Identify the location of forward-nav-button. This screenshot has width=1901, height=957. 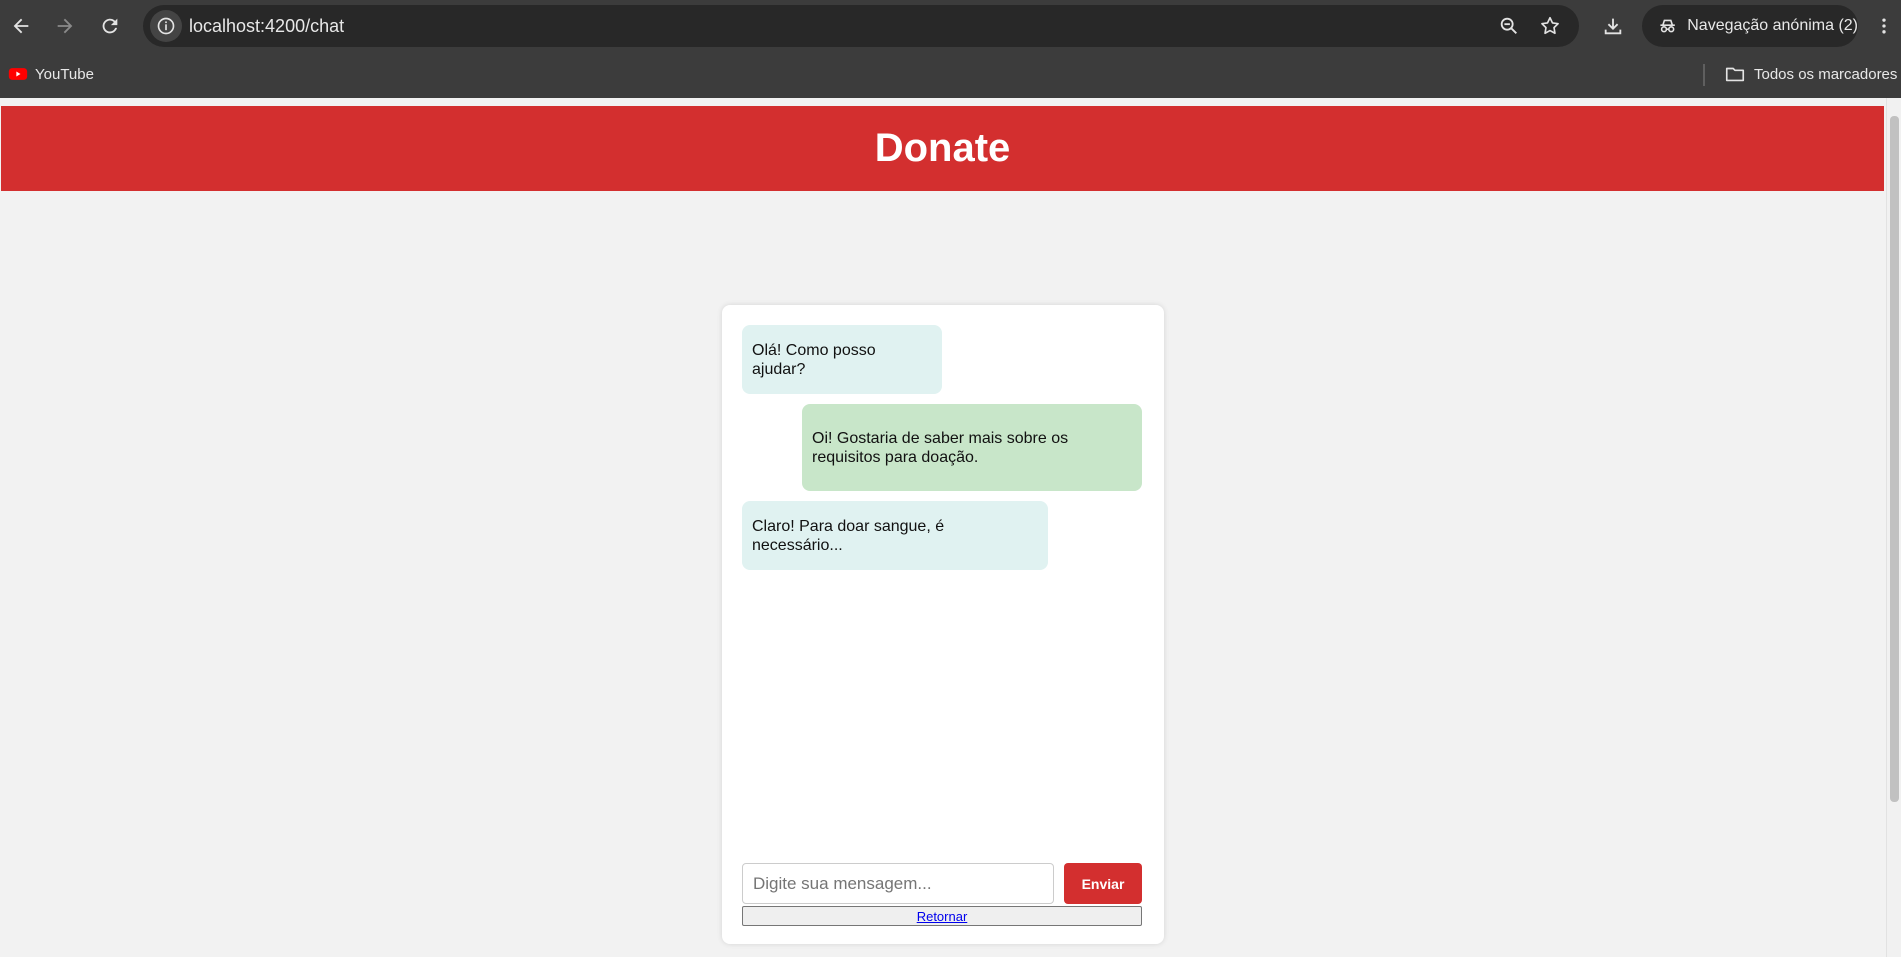
(65, 26).